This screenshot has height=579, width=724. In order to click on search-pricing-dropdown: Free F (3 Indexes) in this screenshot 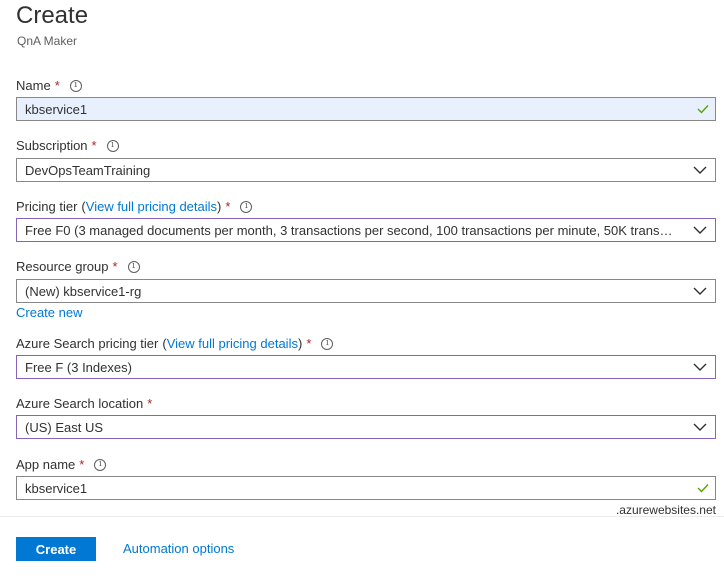, I will do `click(366, 367)`.